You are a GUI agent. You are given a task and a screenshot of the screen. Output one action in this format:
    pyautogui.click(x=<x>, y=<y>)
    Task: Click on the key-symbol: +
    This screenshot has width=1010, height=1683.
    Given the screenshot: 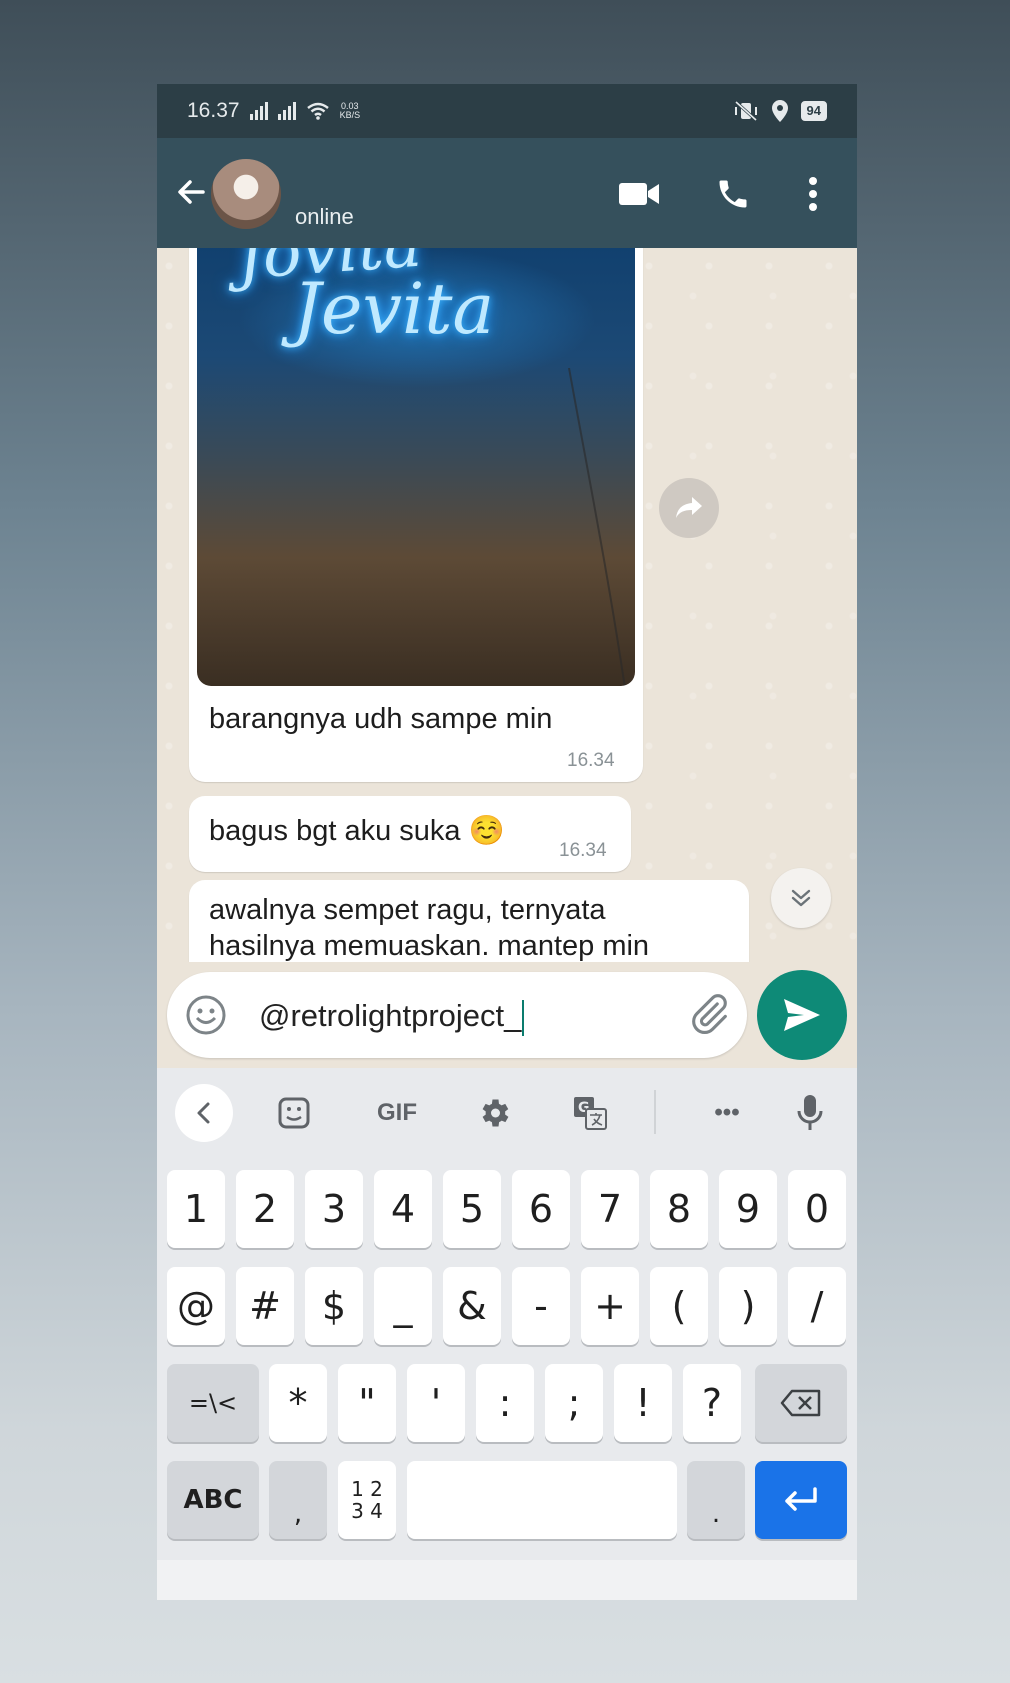 What is the action you would take?
    pyautogui.click(x=610, y=1306)
    